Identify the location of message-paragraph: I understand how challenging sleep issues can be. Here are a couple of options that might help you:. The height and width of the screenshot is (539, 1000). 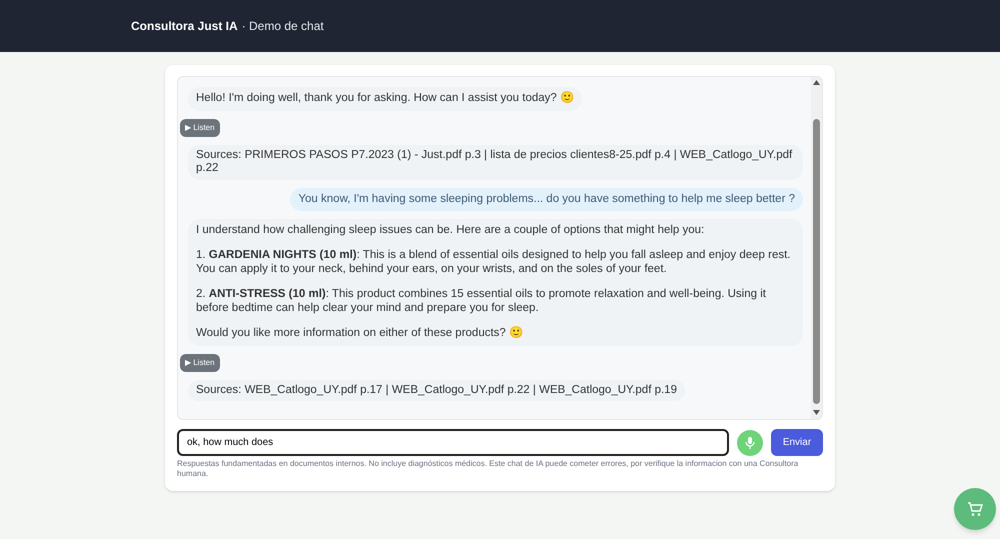
(451, 230).